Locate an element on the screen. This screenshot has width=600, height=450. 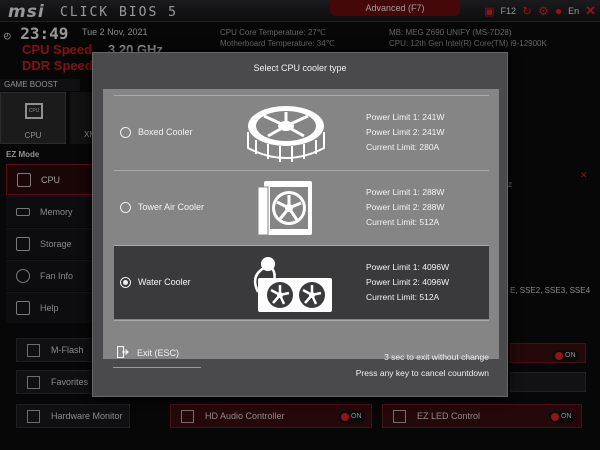
power-limit-2: Power Limit 2: 4096W is located at coordinates (408, 282).